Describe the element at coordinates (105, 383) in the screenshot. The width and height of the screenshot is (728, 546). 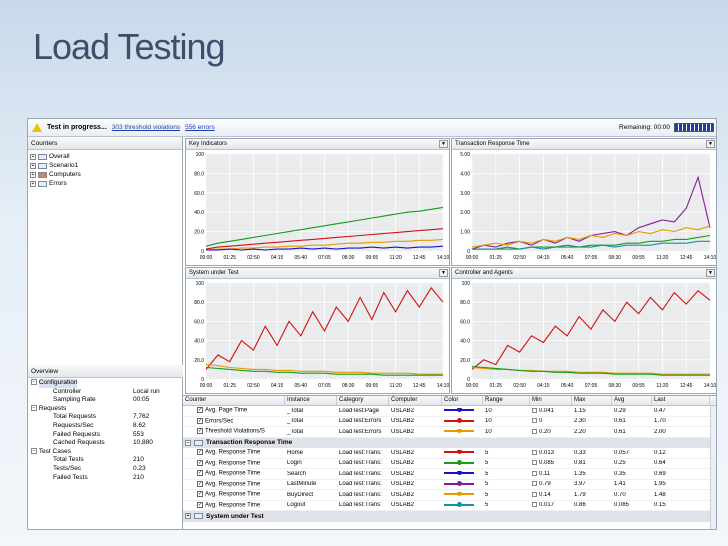
I see `configuration-group: − Configuration` at that location.